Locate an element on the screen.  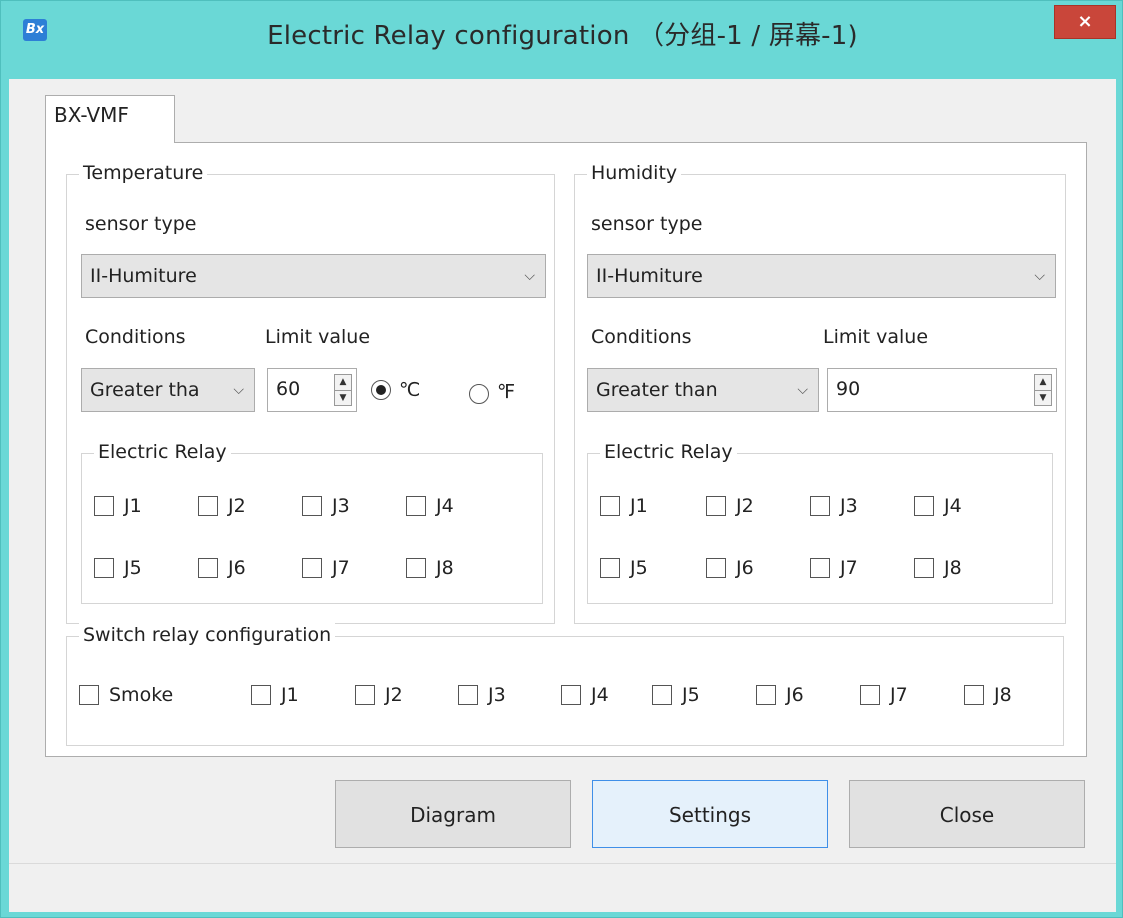
temp-limit-spinbox: 60 ▲ ▼ is located at coordinates (312, 390).